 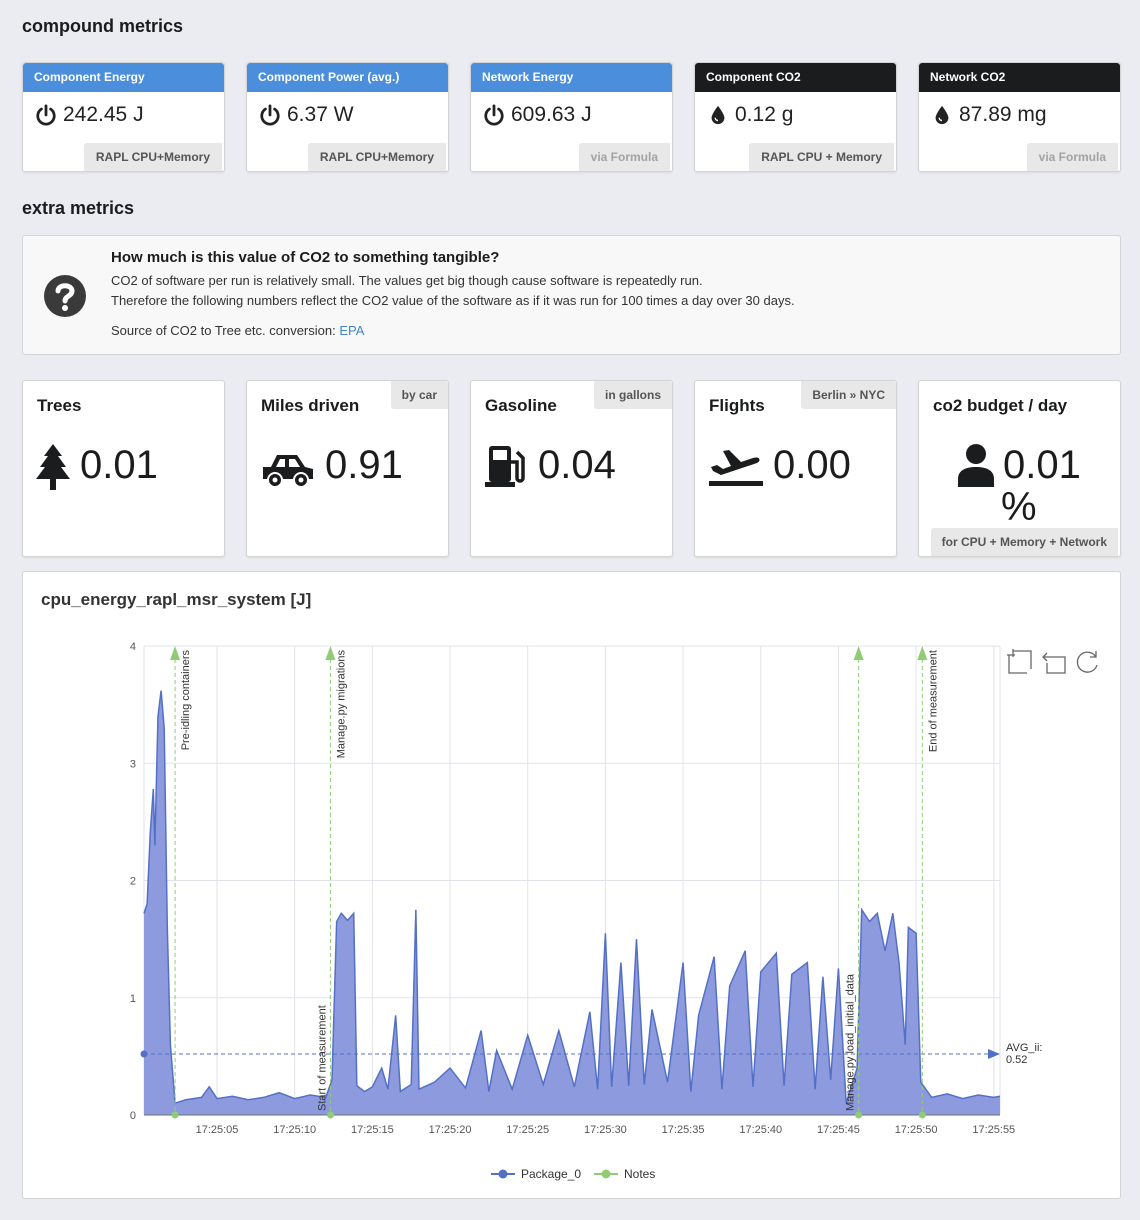 I want to click on co2-budget-title: co2 budget / day, so click(x=1000, y=405).